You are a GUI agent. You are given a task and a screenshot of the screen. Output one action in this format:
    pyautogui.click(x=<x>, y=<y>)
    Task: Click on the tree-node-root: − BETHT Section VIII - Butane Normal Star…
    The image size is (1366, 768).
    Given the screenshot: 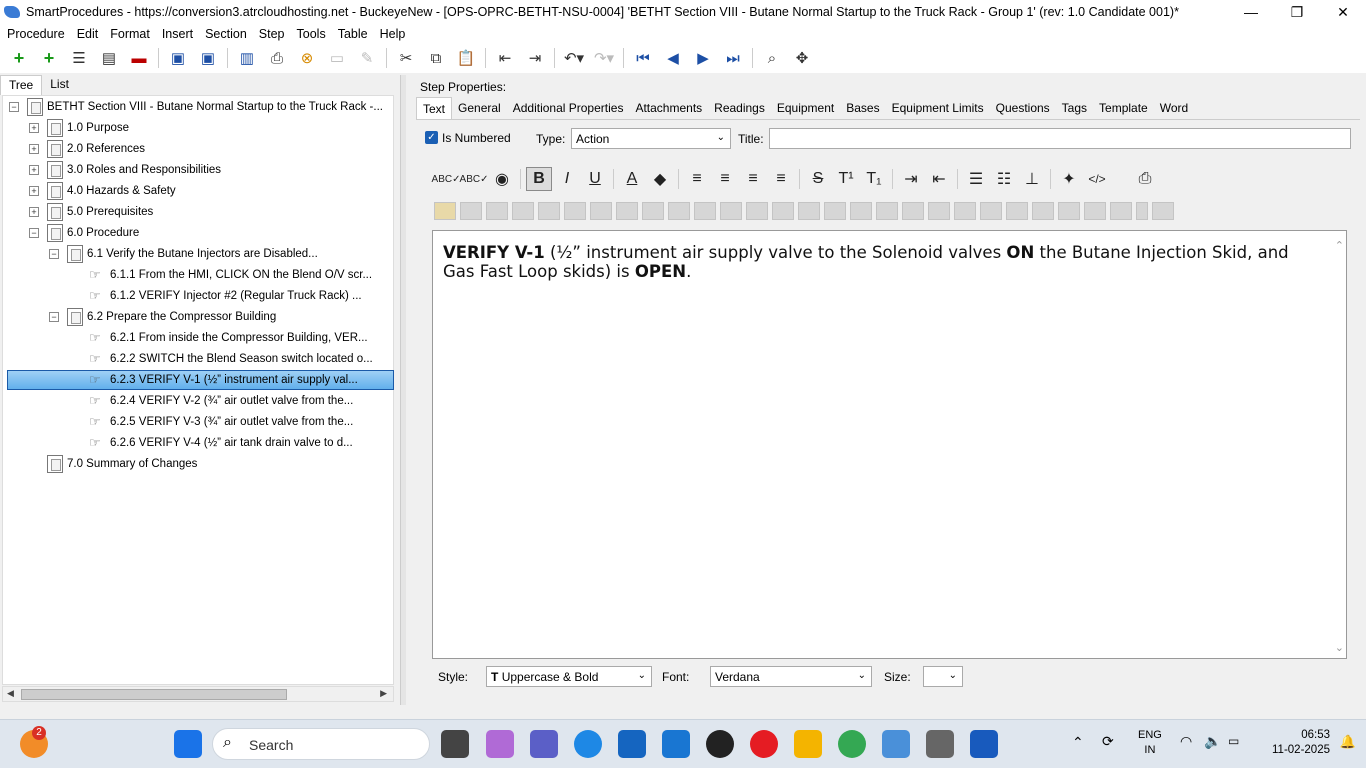 What is the action you would take?
    pyautogui.click(x=196, y=107)
    